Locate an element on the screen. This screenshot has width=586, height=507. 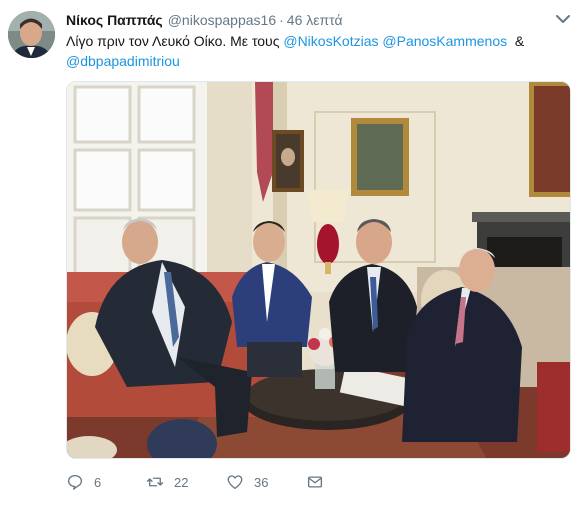
avatar-image is located at coordinates (31, 34).